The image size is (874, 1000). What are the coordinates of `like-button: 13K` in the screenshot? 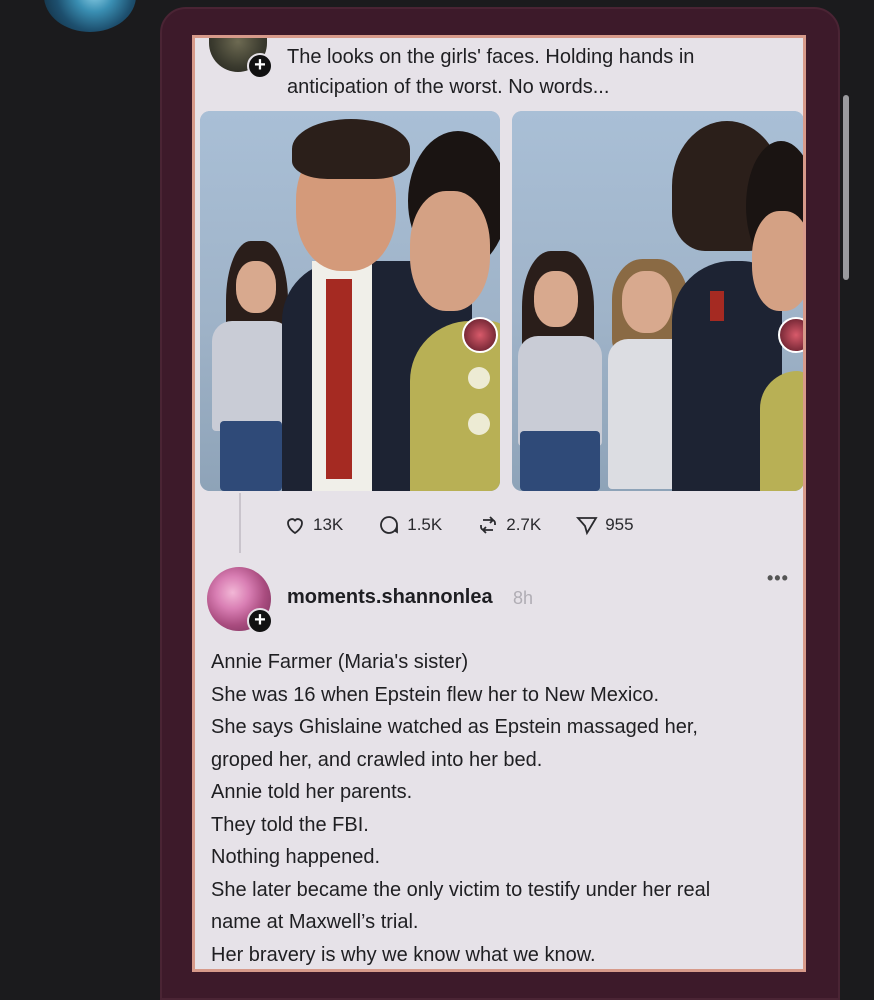 It's located at (313, 525).